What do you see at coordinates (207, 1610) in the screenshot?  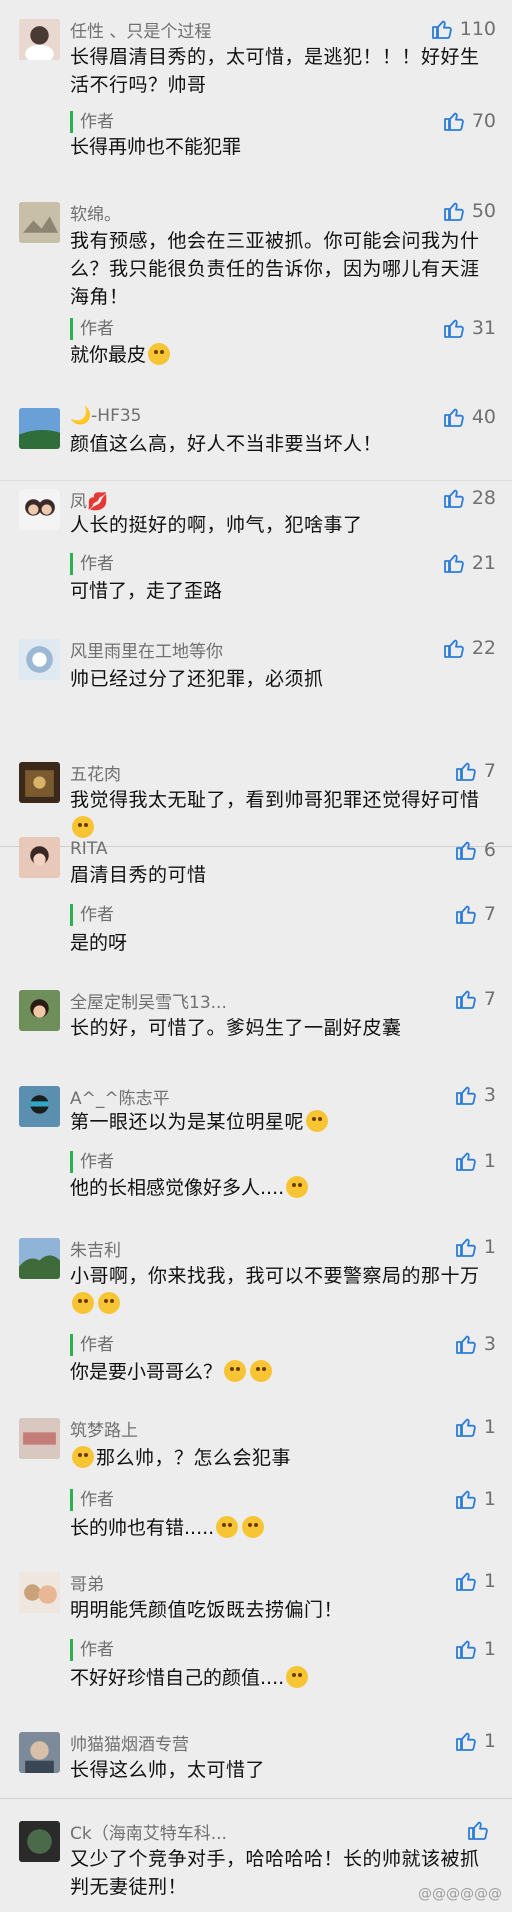 I see `comment-text: 明明能凭颜值吃饭既去捞偏门！` at bounding box center [207, 1610].